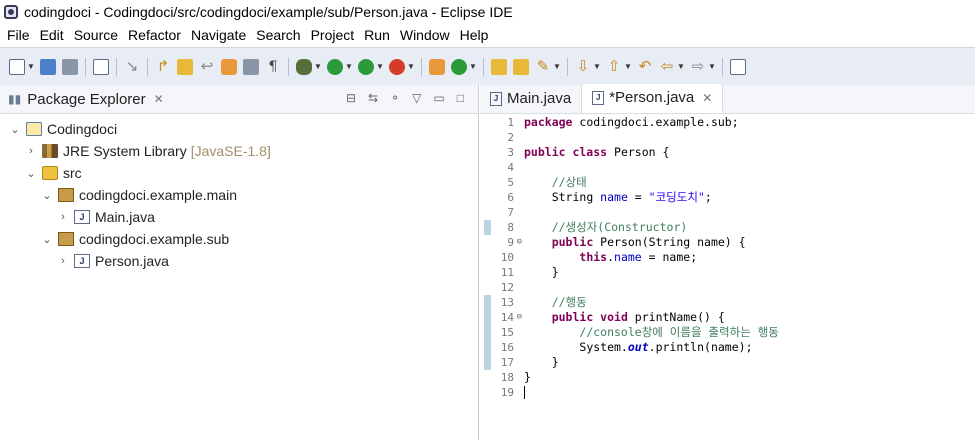 Image resolution: width=975 pixels, height=440 pixels. What do you see at coordinates (507, 392) in the screenshot?
I see `line-number: 19` at bounding box center [507, 392].